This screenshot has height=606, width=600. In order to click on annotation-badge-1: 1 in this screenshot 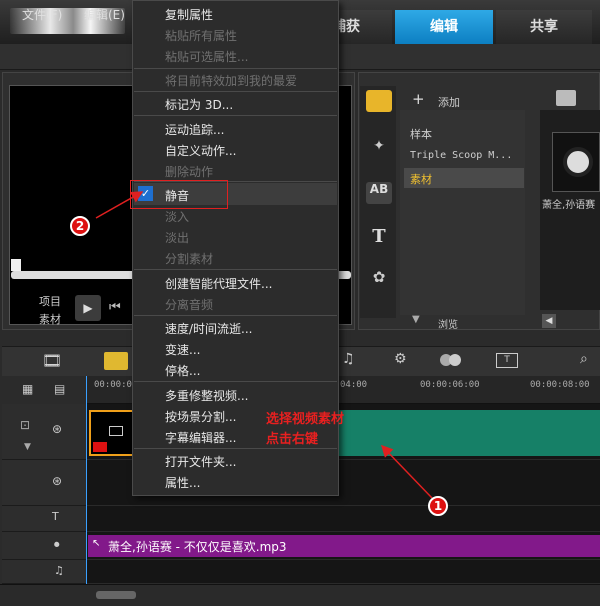, I will do `click(438, 506)`.